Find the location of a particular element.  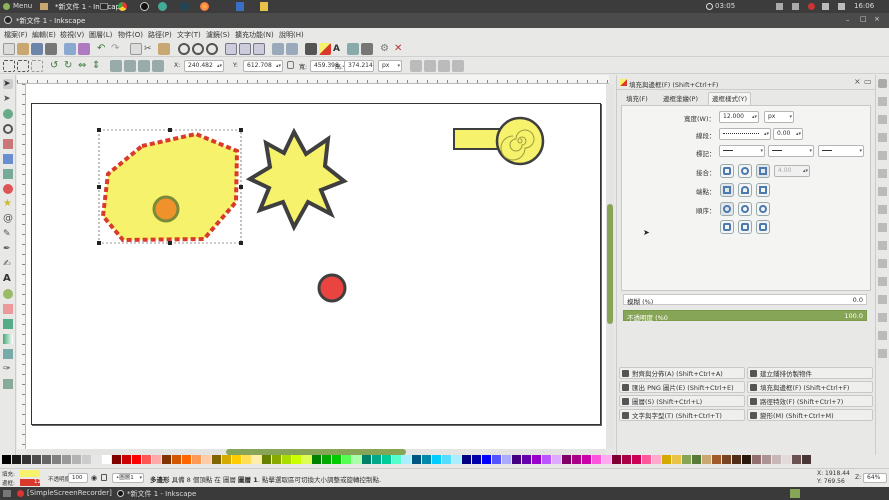

lock-icon is located at coordinates (290, 65).